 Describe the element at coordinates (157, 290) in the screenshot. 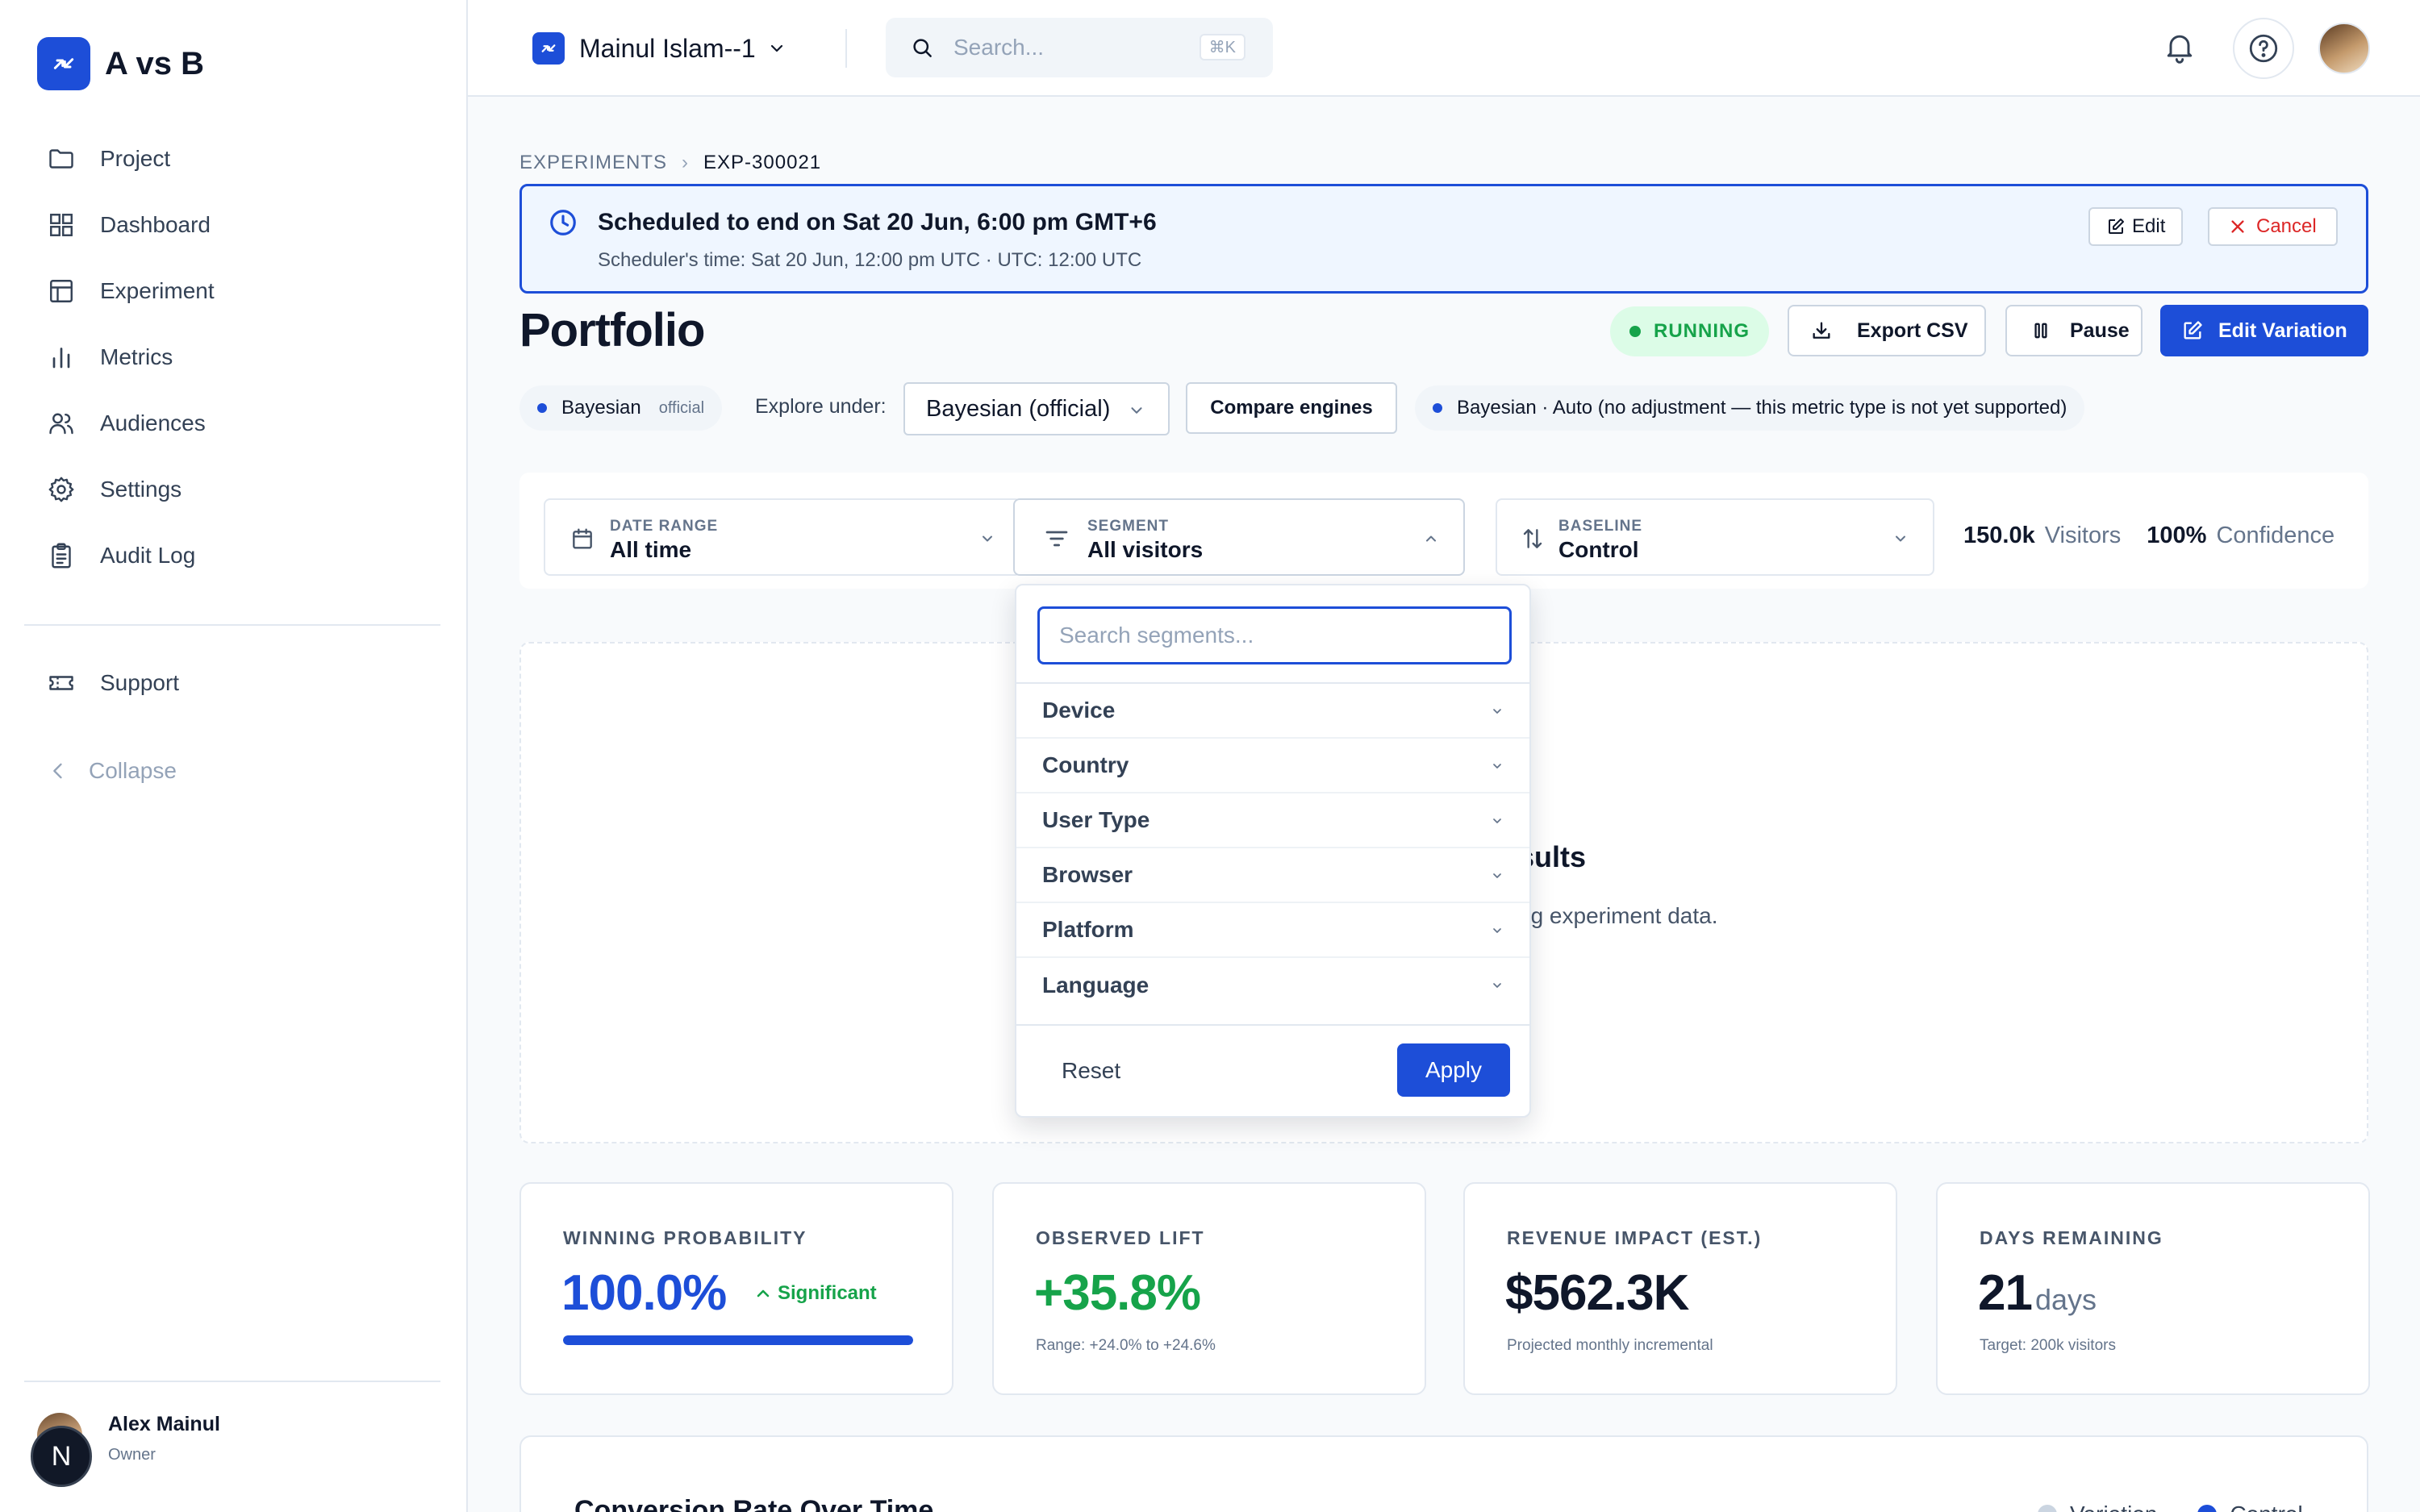

I see `sidebar-item-label: Experiment` at that location.